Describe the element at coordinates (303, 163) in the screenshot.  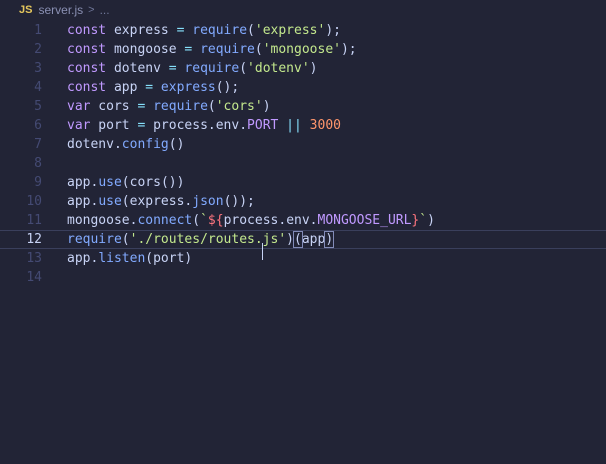
I see `code-line: 8` at that location.